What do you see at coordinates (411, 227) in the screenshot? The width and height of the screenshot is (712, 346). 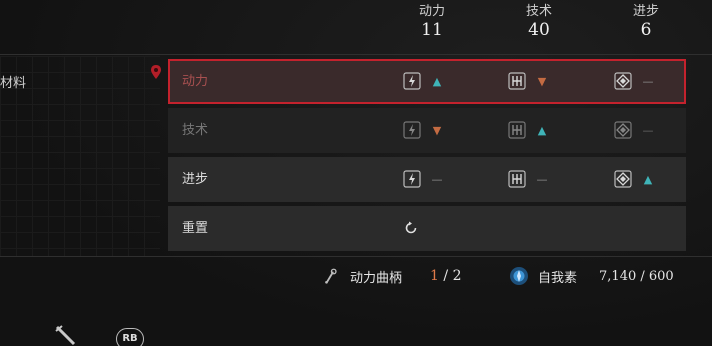 I see `reset-icon` at bounding box center [411, 227].